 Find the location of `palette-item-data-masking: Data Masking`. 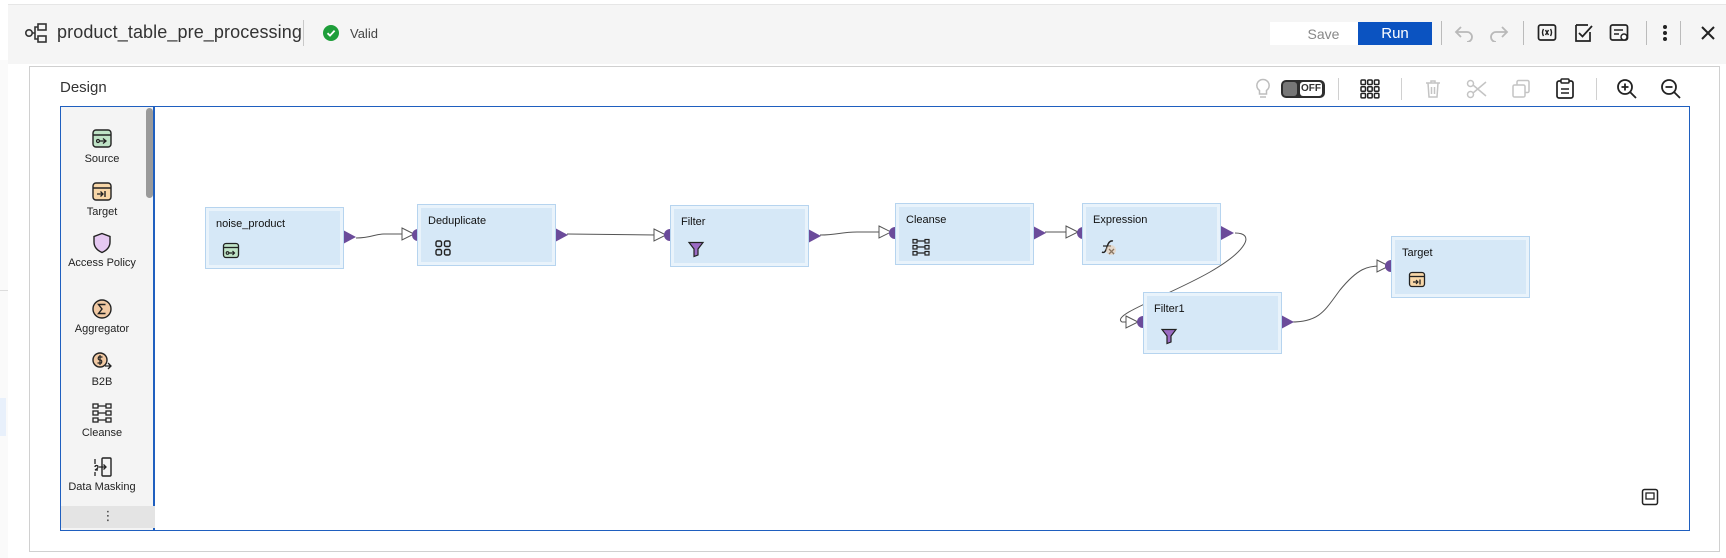

palette-item-data-masking: Data Masking is located at coordinates (102, 475).